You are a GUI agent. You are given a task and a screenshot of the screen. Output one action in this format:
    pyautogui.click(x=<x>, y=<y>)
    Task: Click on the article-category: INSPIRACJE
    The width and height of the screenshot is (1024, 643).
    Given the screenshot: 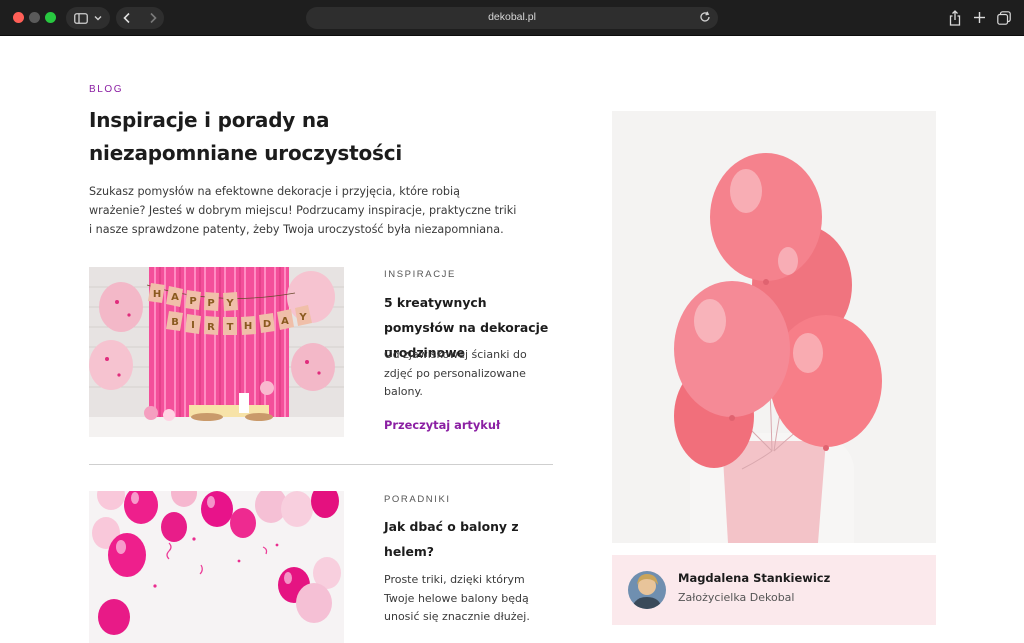 What is the action you would take?
    pyautogui.click(x=420, y=274)
    